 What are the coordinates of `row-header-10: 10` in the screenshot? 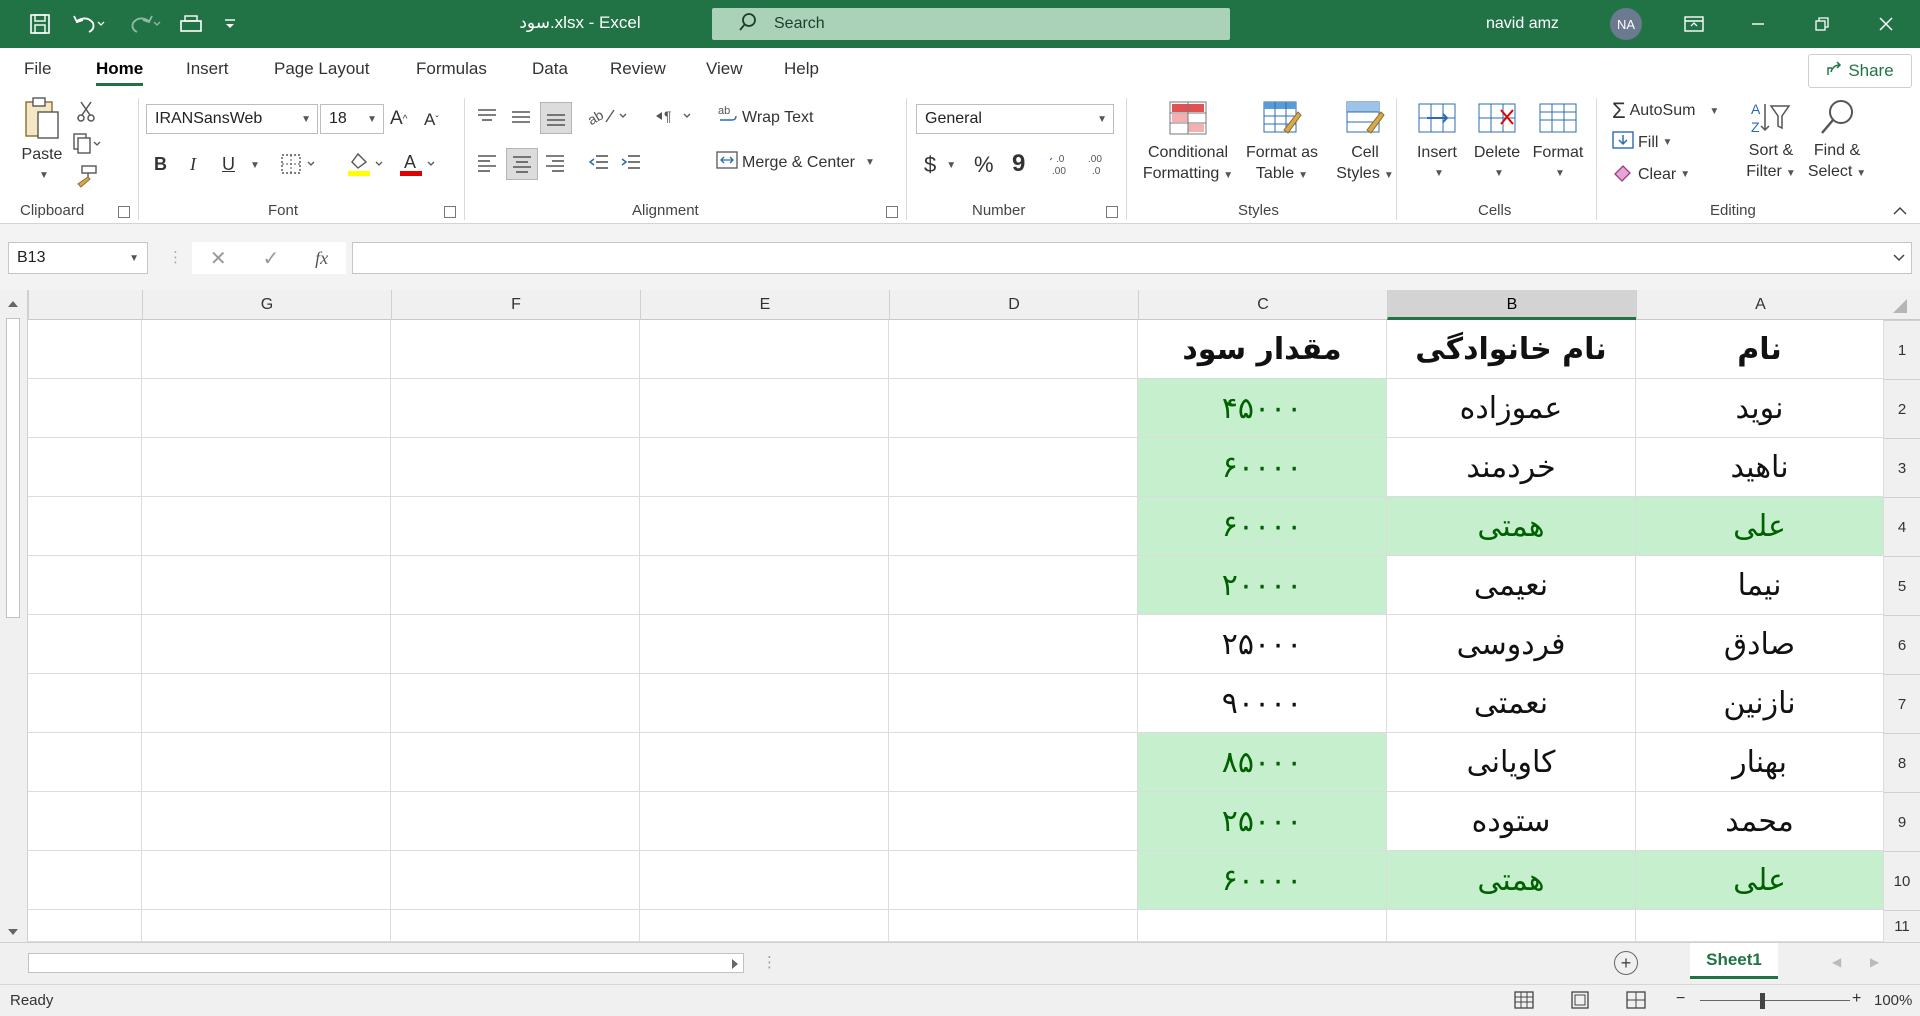 It's located at (1902, 880).